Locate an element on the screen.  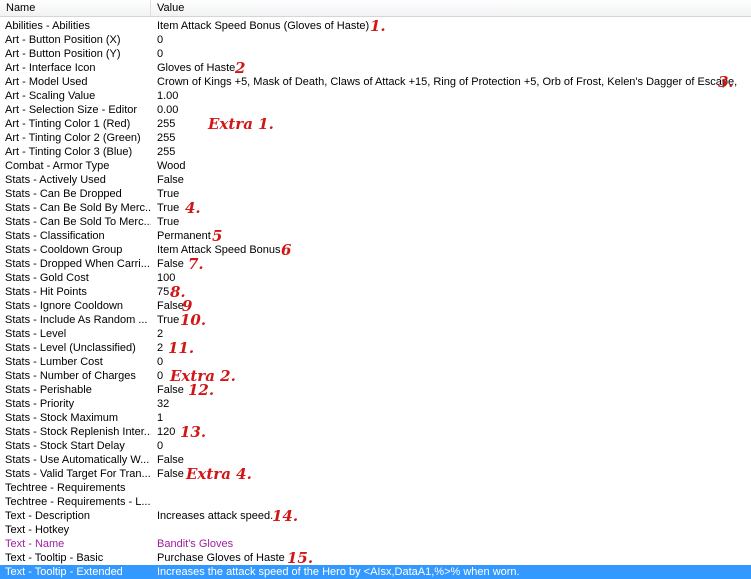
property-value: Wood is located at coordinates (454, 166).